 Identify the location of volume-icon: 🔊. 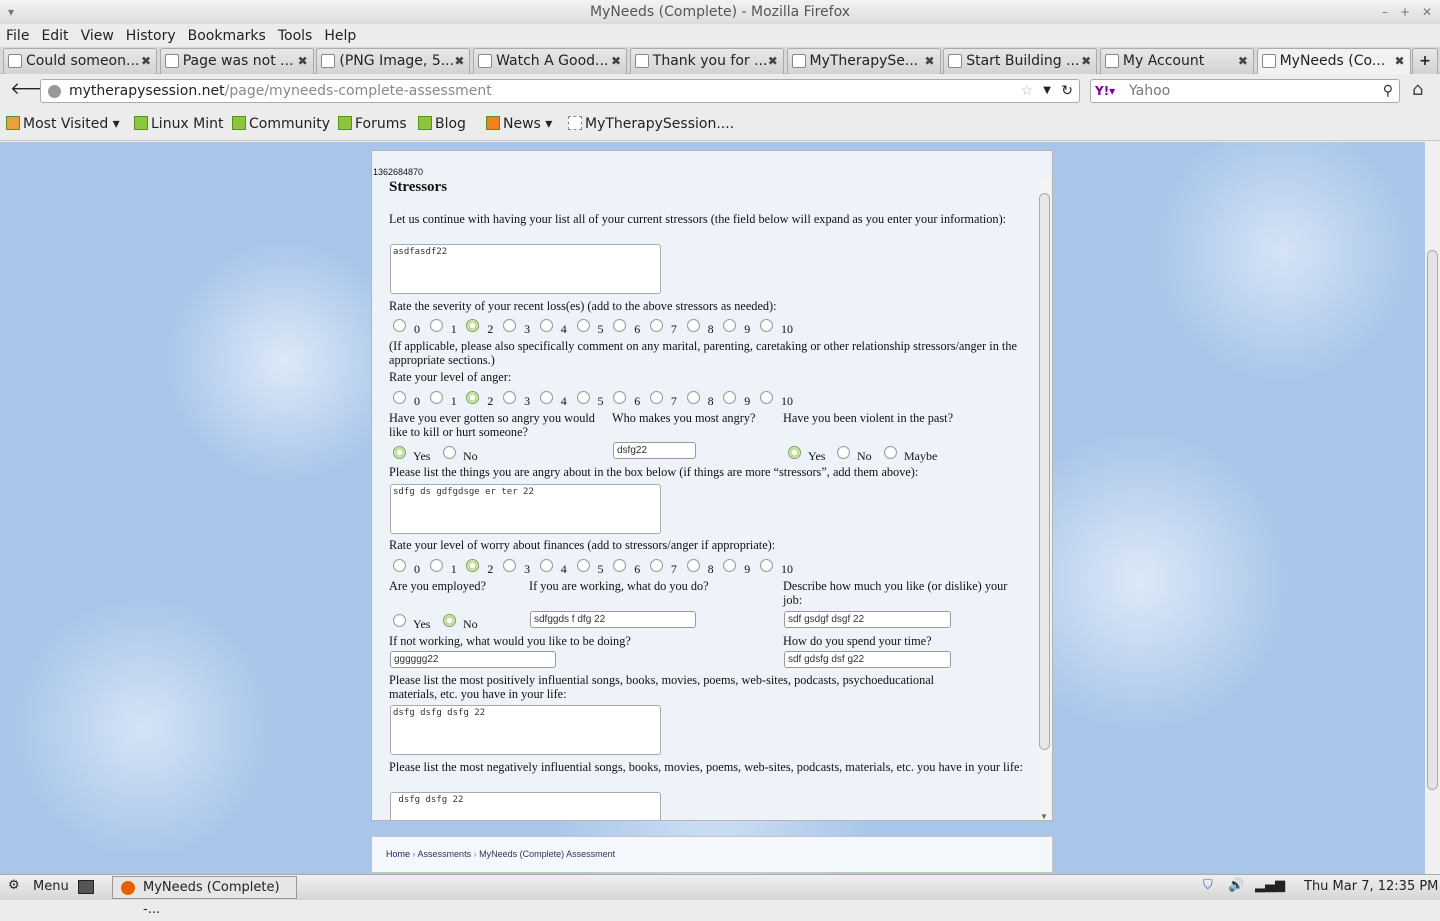
(1236, 885).